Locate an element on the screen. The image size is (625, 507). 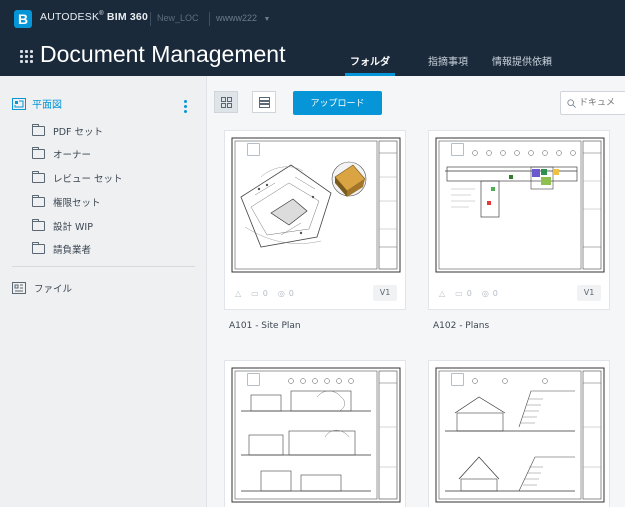
search-input is located at coordinates (602, 103).